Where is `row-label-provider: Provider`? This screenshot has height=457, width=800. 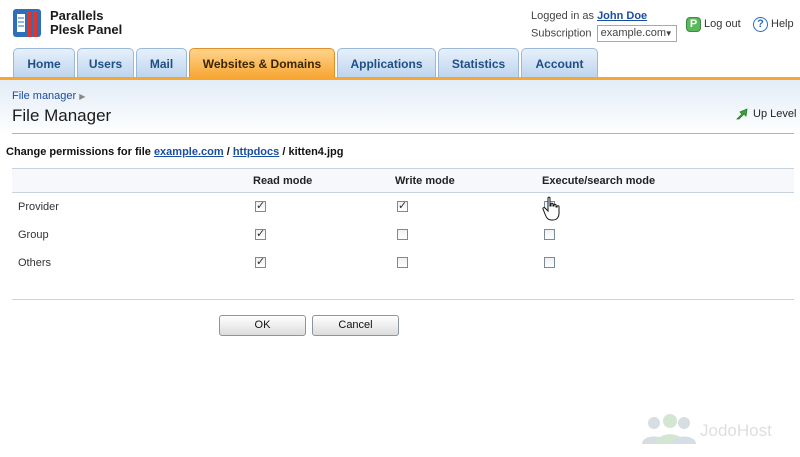 row-label-provider: Provider is located at coordinates (38, 206).